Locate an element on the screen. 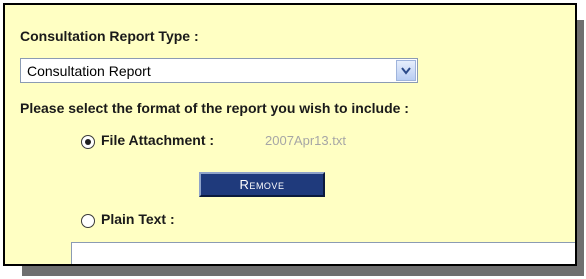  radio-selected-icon is located at coordinates (88, 142).